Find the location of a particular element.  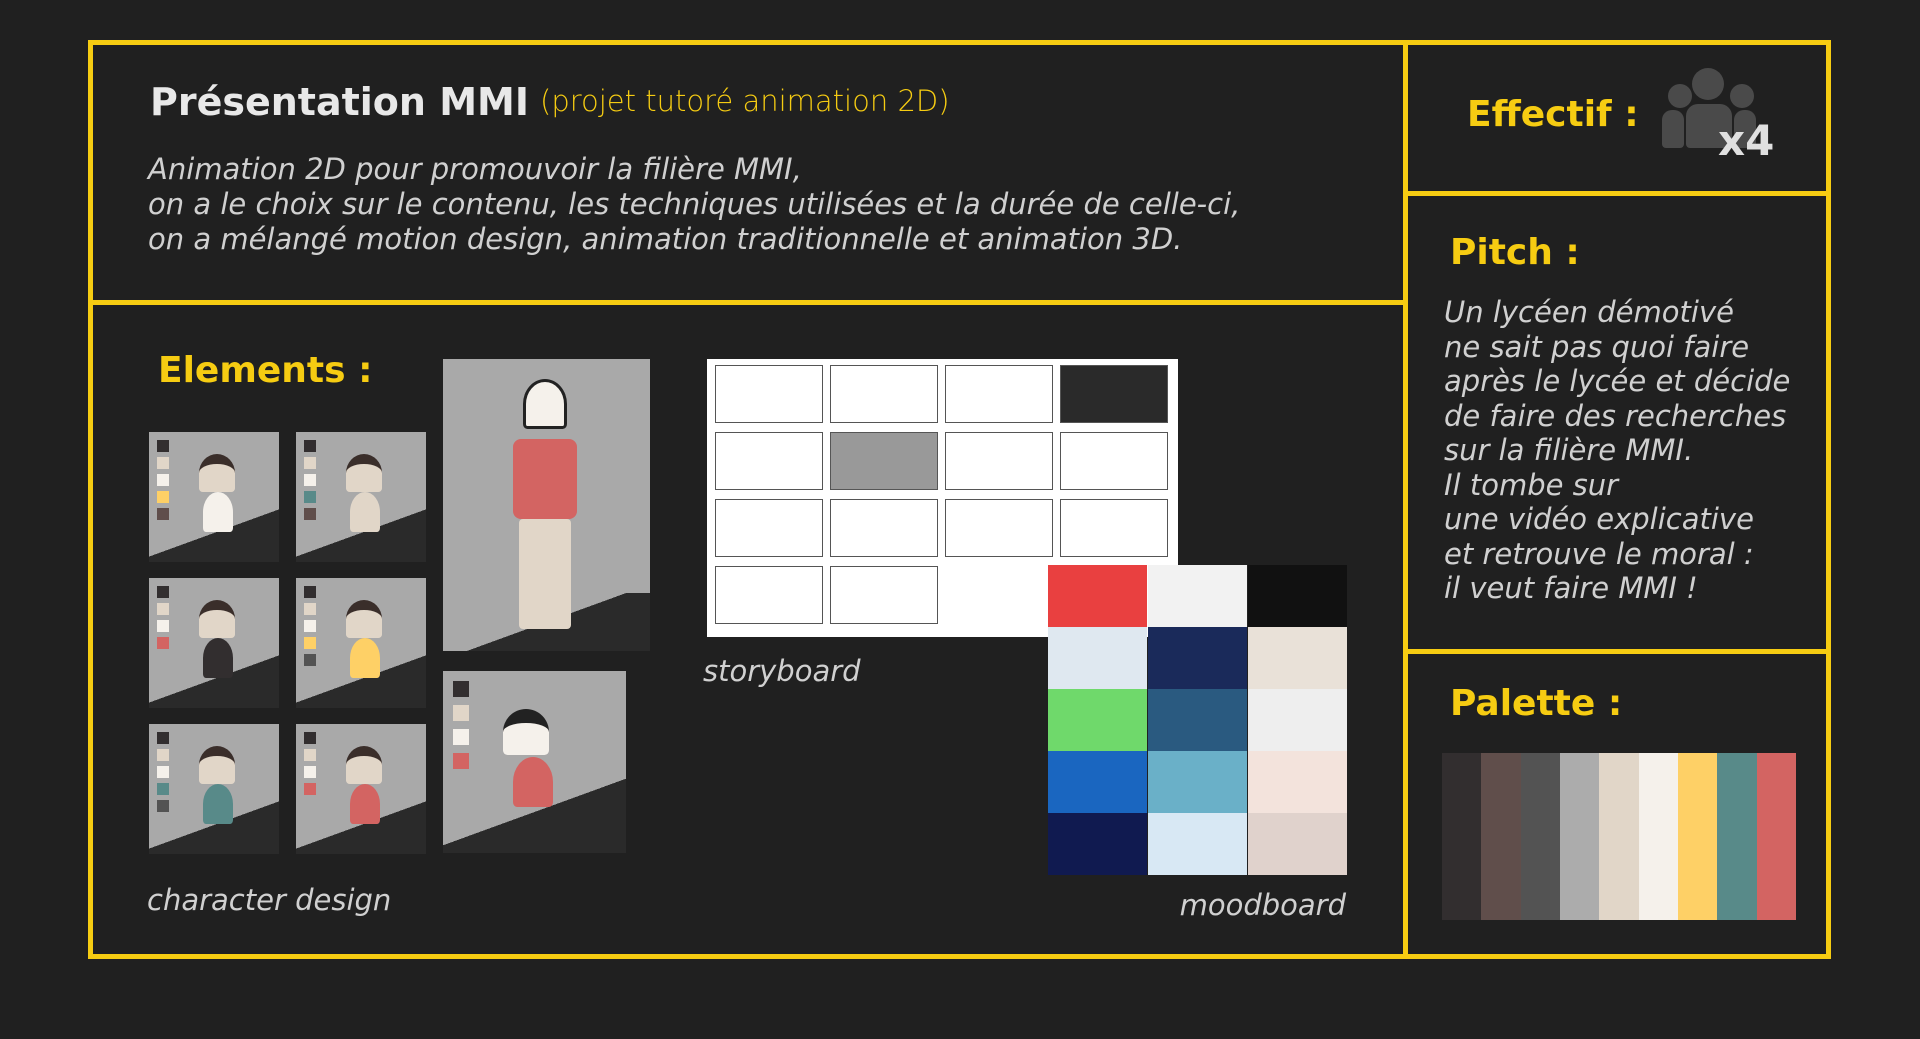

member-count: x4 is located at coordinates (1746, 140).